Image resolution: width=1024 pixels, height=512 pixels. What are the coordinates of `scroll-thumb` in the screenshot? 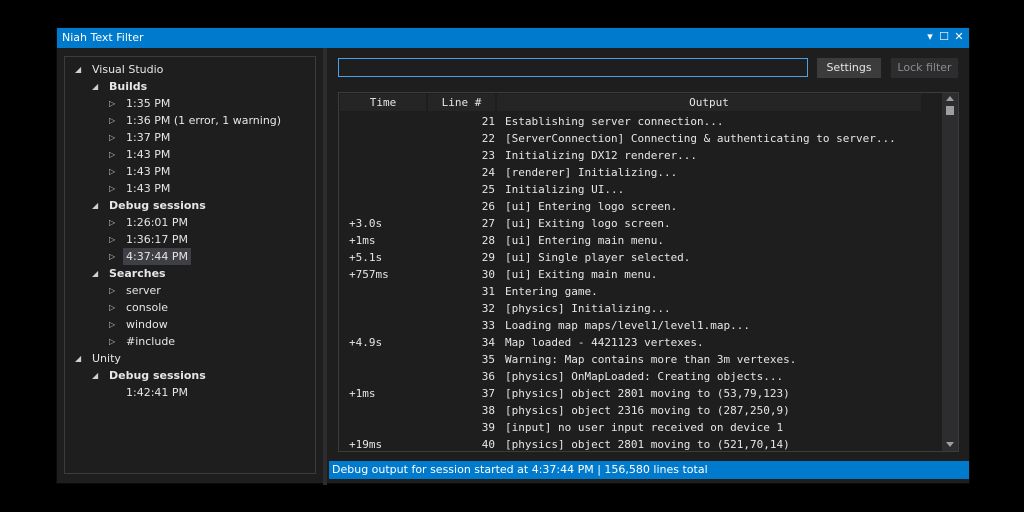 It's located at (950, 110).